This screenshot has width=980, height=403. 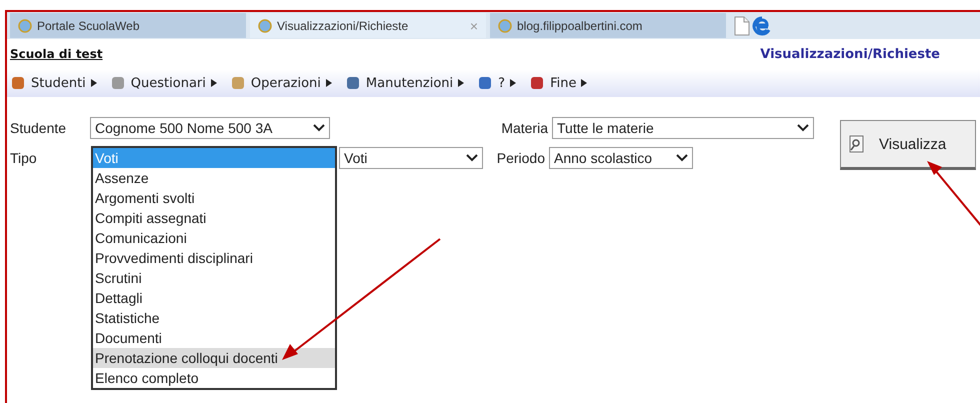 What do you see at coordinates (281, 83) in the screenshot?
I see `menu-item: Operazioni` at bounding box center [281, 83].